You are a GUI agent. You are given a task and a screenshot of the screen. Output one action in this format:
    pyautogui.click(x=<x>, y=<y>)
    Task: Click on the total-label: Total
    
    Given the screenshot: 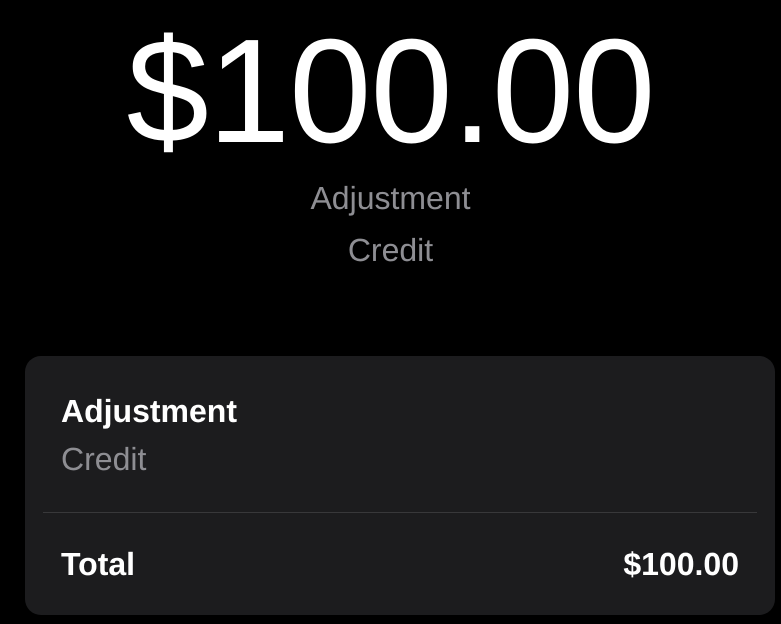 What is the action you would take?
    pyautogui.click(x=98, y=564)
    